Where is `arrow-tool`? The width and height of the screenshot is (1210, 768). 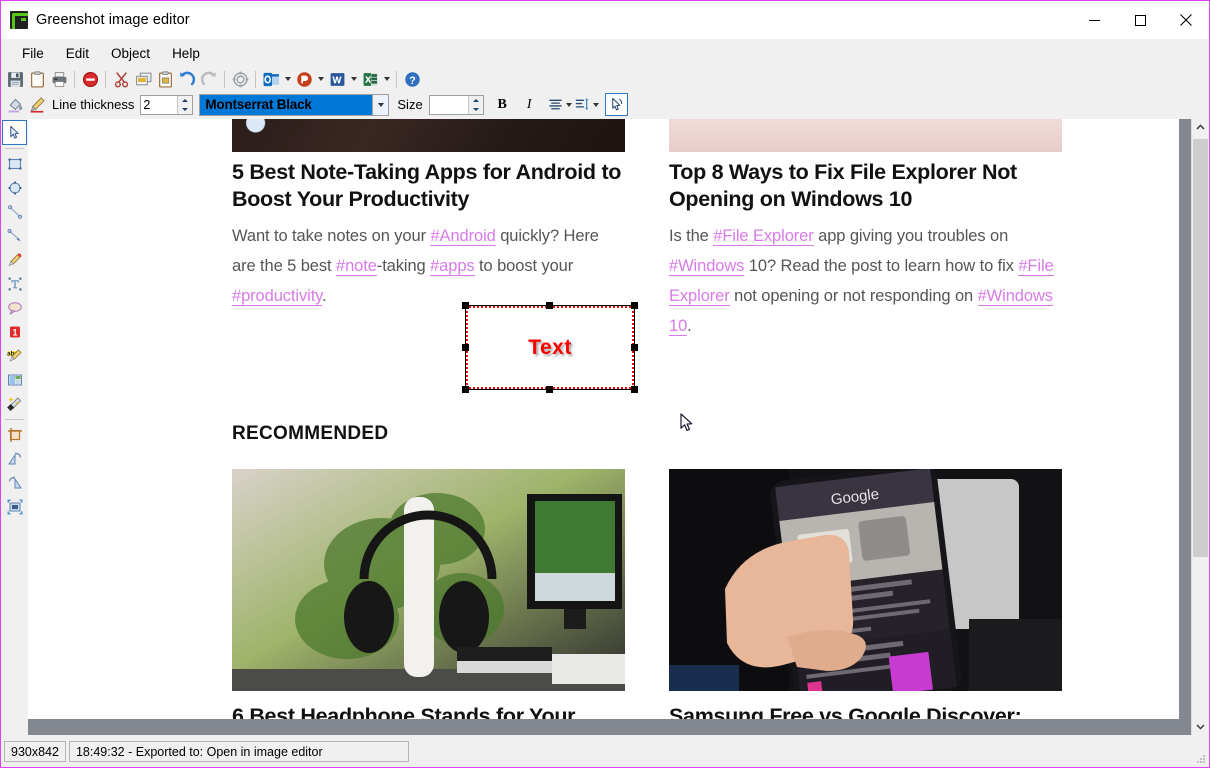 arrow-tool is located at coordinates (14, 235).